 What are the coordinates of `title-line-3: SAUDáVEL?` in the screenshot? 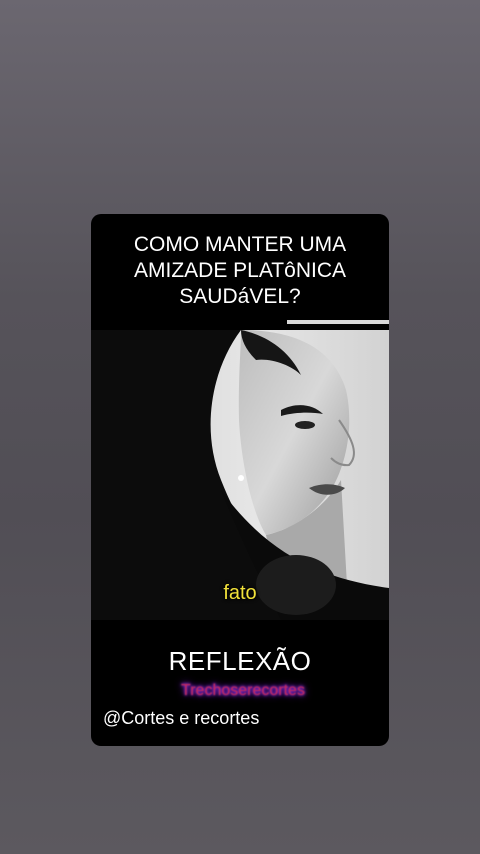 It's located at (240, 296).